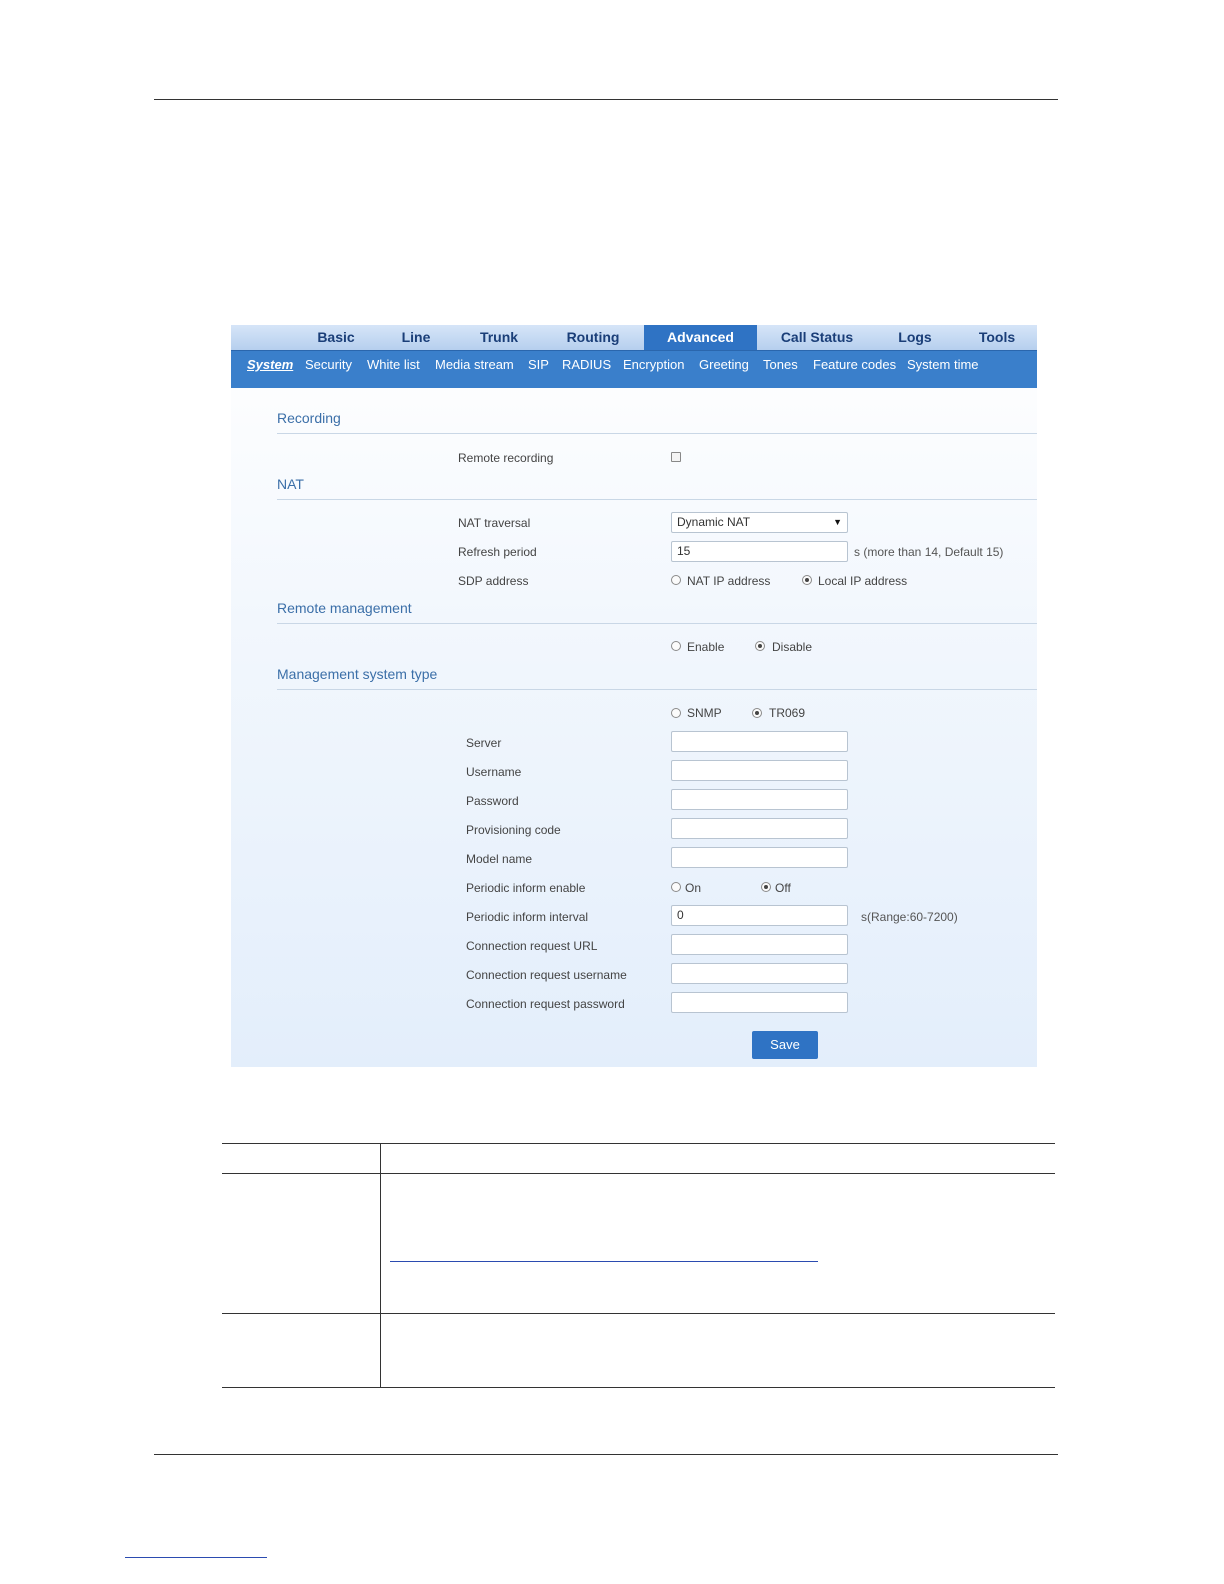  I want to click on periodic-interval-hint: s(Range:60-7200), so click(909, 917).